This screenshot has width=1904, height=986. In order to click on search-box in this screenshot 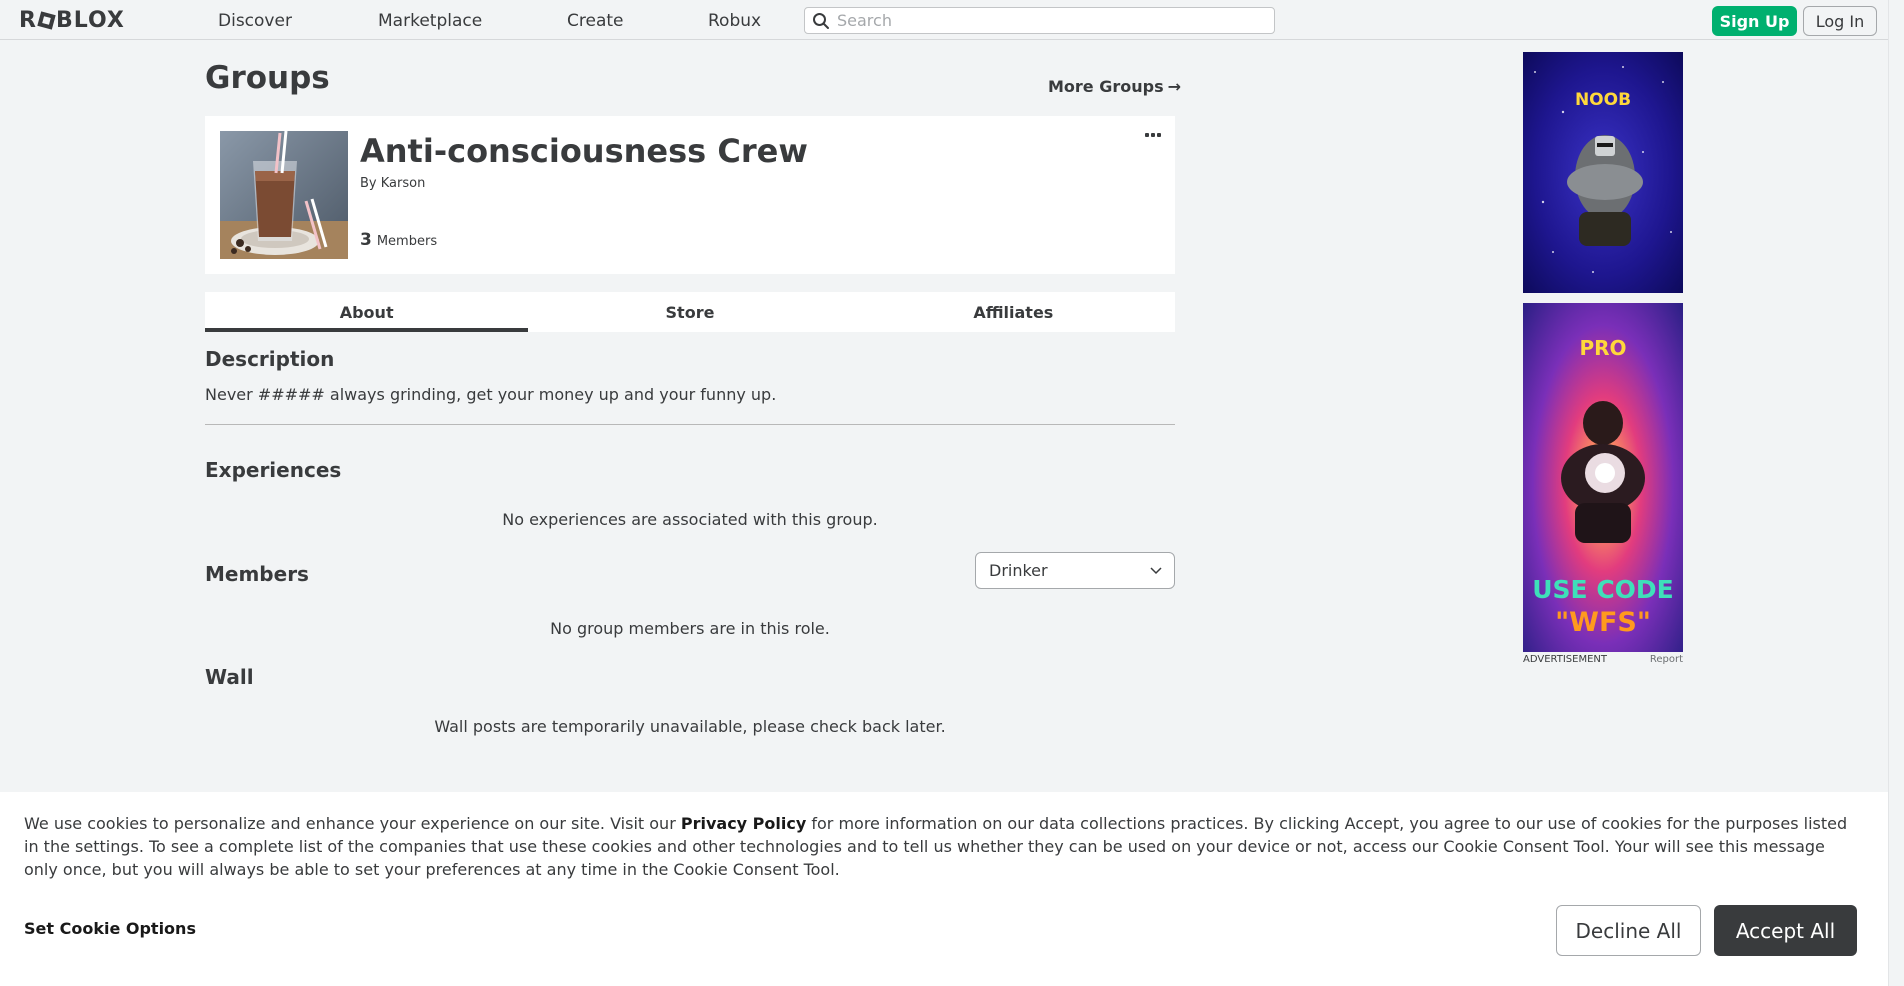, I will do `click(1039, 20)`.